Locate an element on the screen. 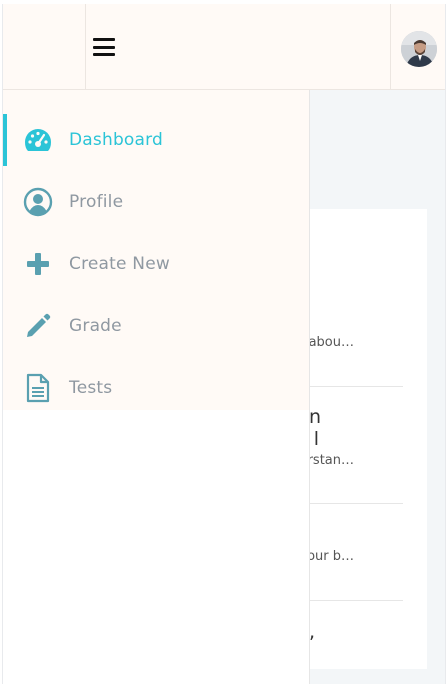  sidebar-item-label: Create New is located at coordinates (119, 264).